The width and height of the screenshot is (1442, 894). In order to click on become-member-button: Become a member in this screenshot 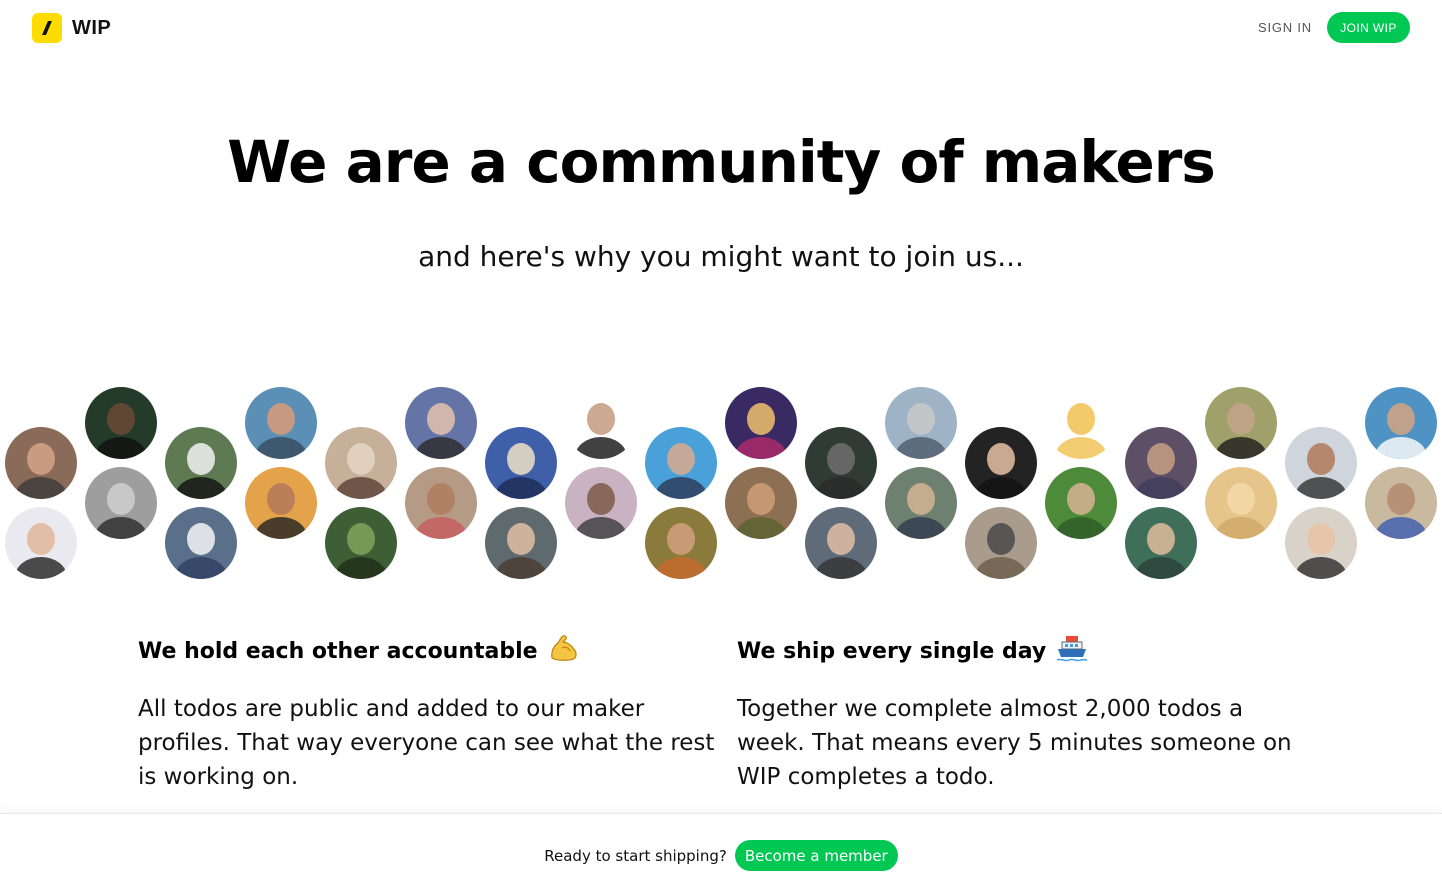, I will do `click(816, 855)`.